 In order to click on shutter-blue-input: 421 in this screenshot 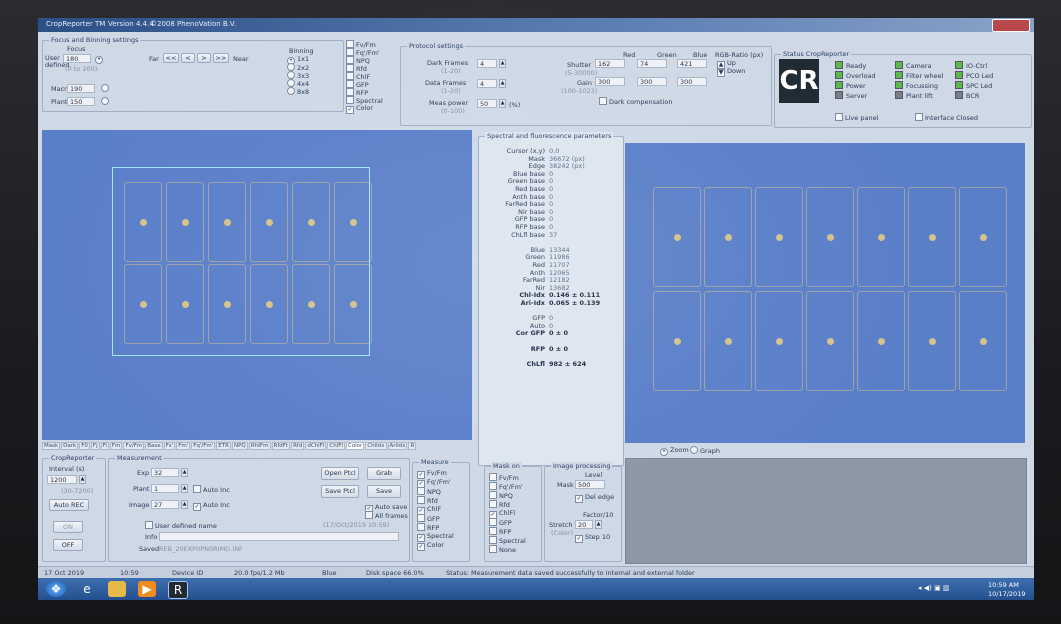, I will do `click(692, 63)`.